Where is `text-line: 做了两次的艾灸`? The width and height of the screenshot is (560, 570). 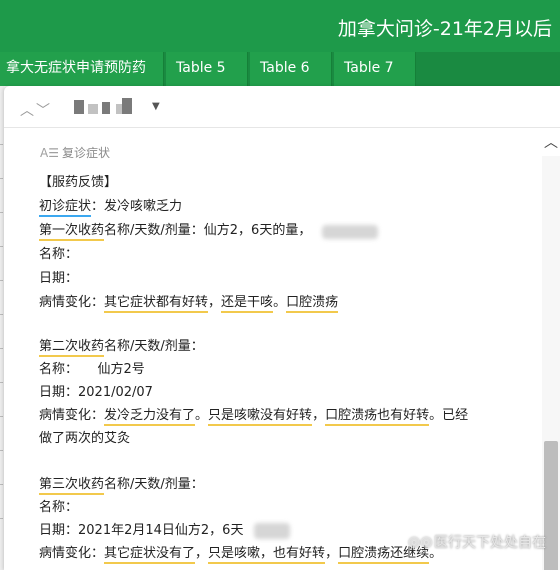
text-line: 做了两次的艾灸 is located at coordinates (85, 438).